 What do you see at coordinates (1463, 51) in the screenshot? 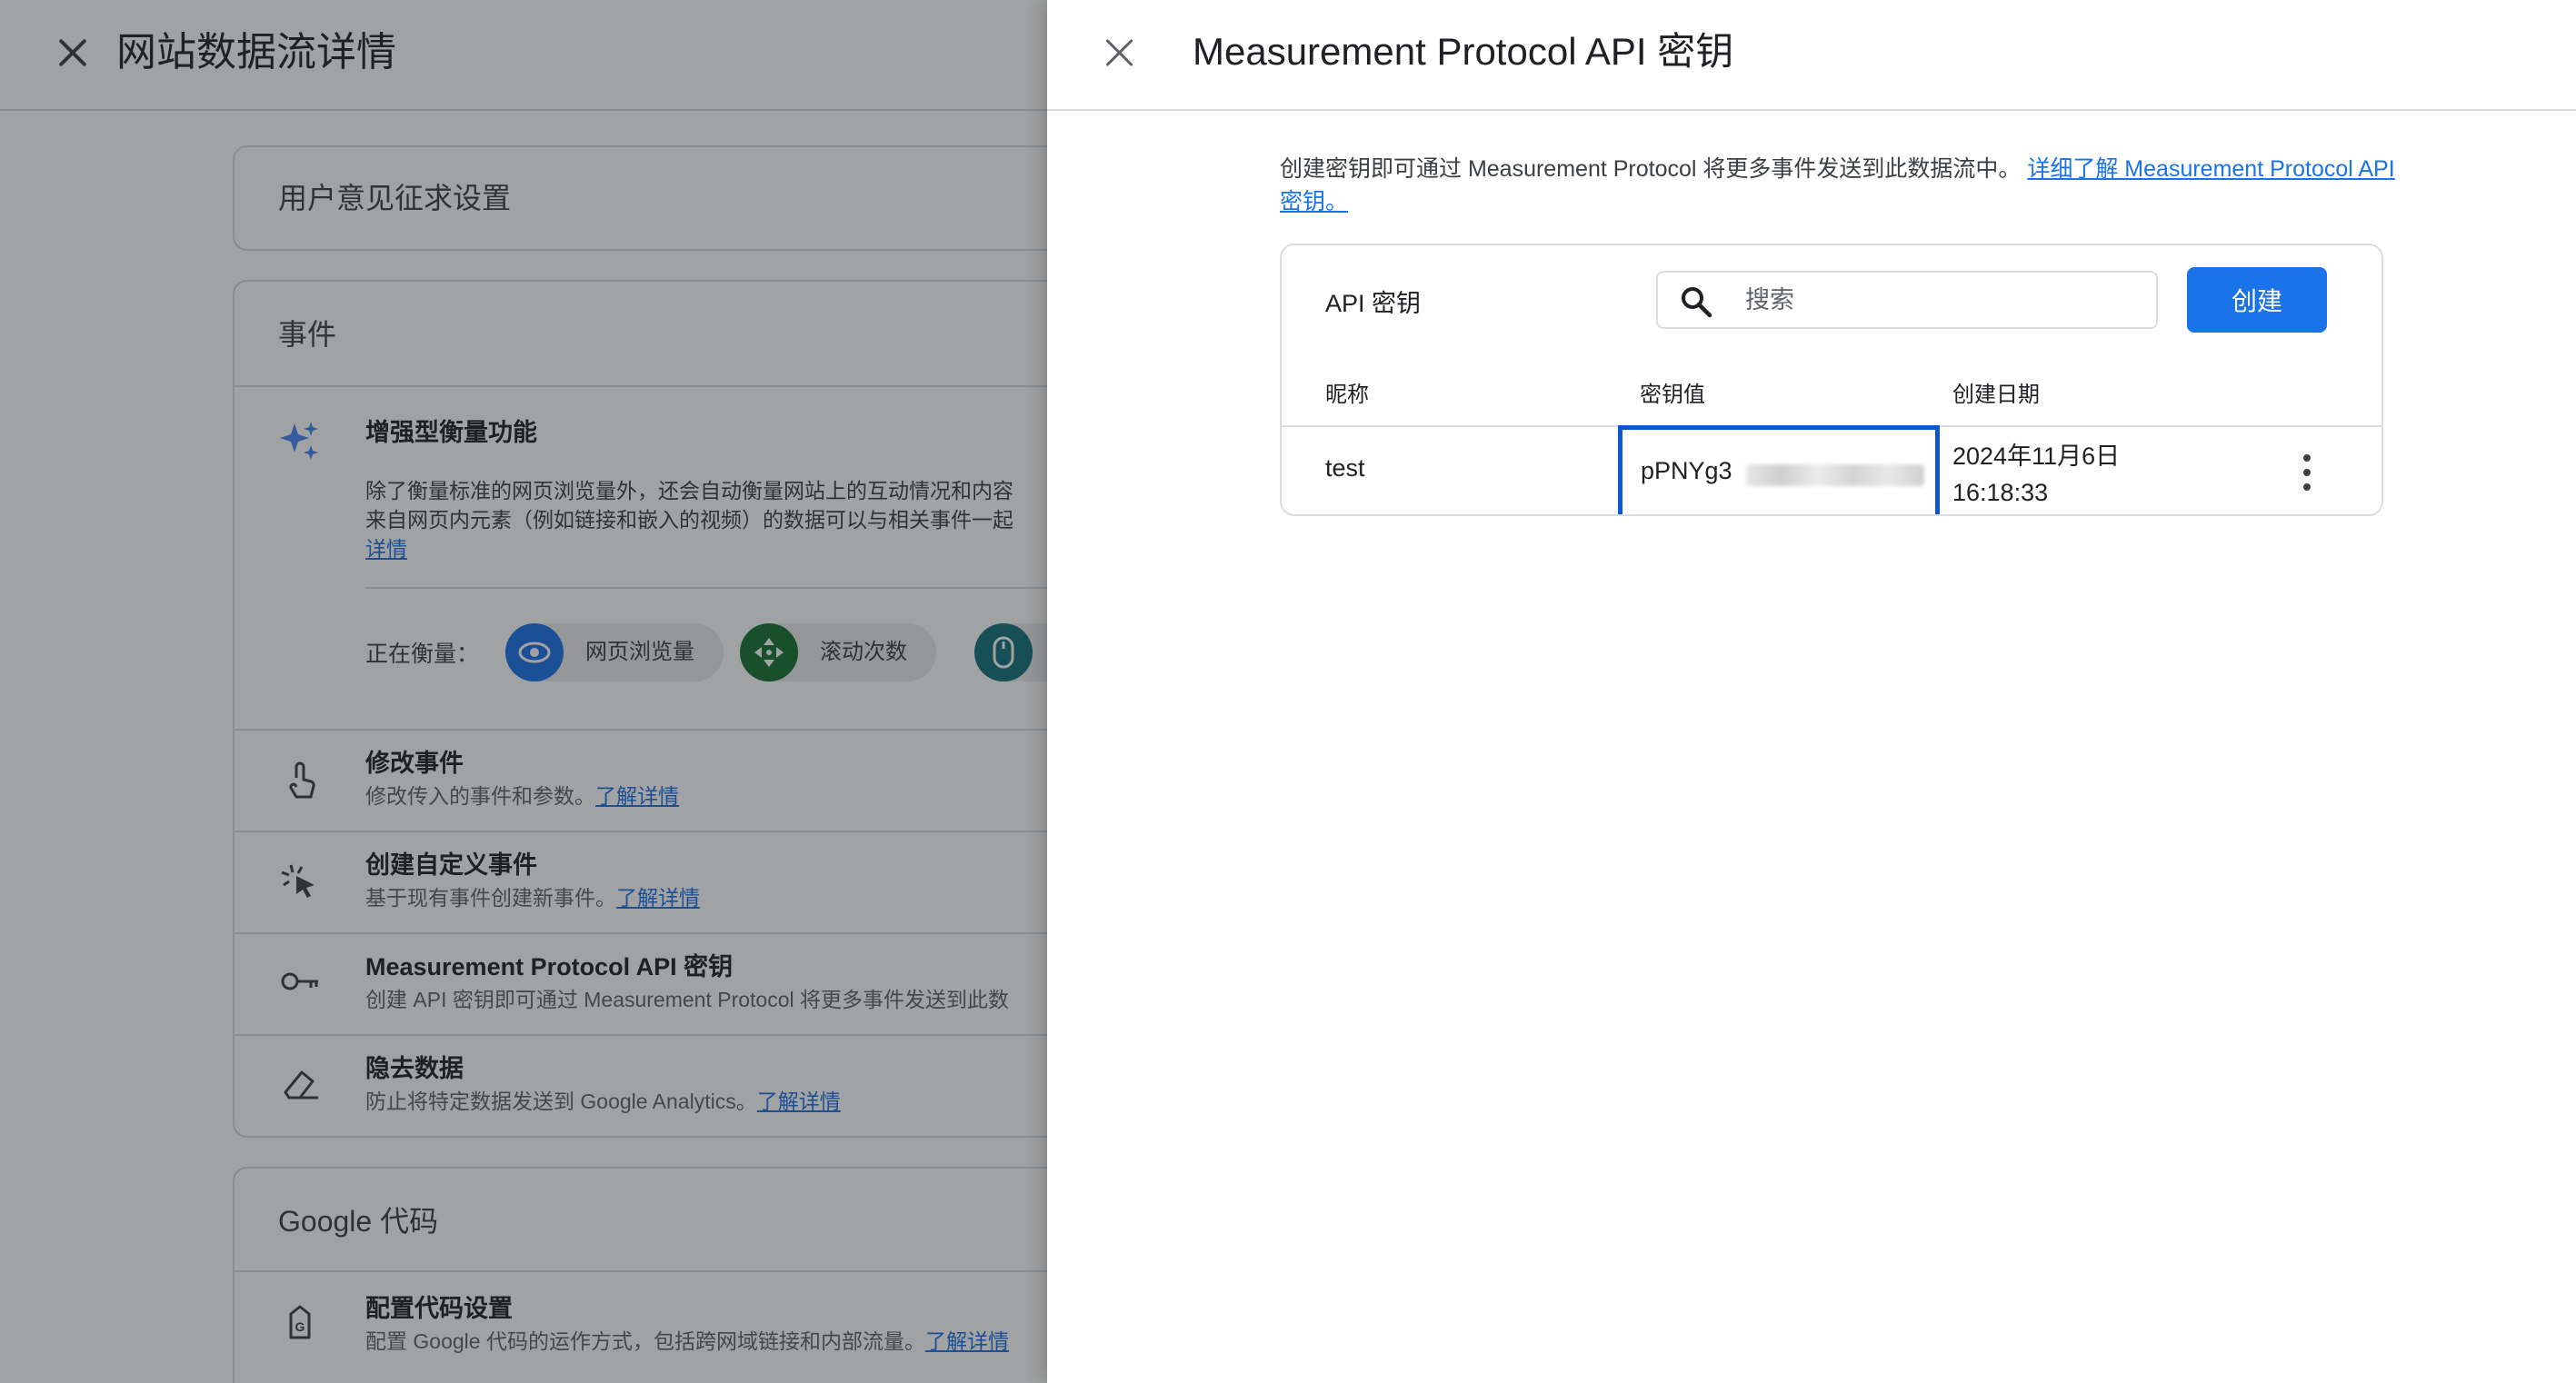
I see `panel-title: Measurement Protocol API 密钥` at bounding box center [1463, 51].